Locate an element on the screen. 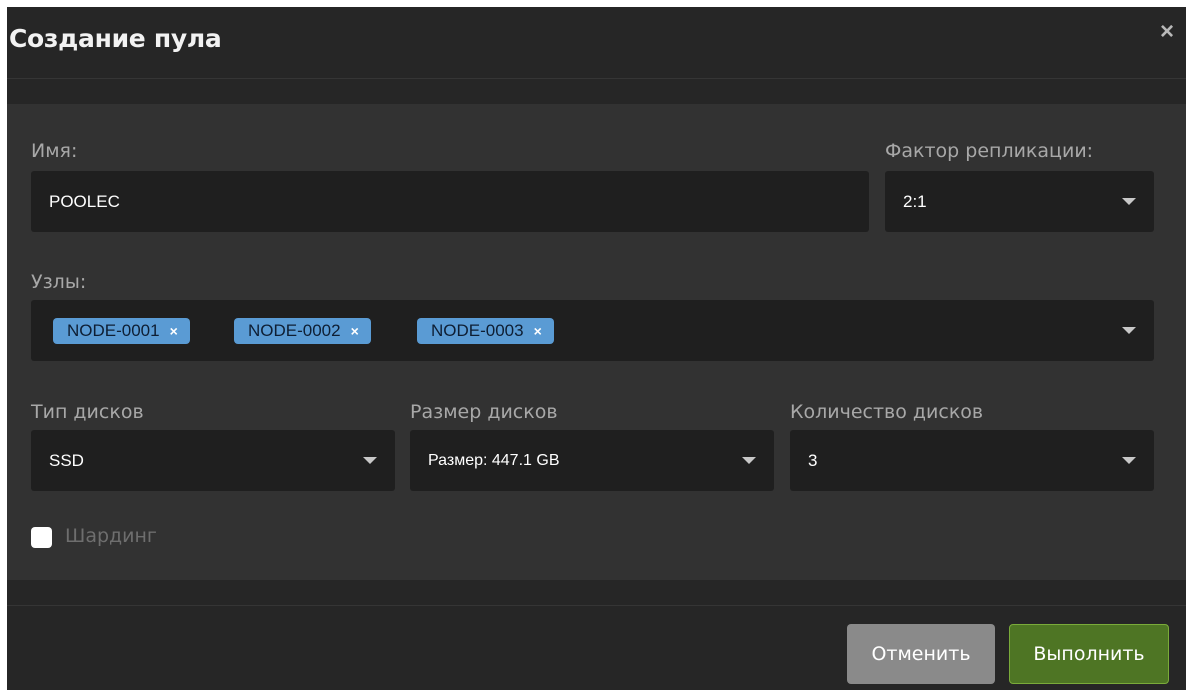 The width and height of the screenshot is (1186, 690). disk-type-select-value: SSD is located at coordinates (66, 460).